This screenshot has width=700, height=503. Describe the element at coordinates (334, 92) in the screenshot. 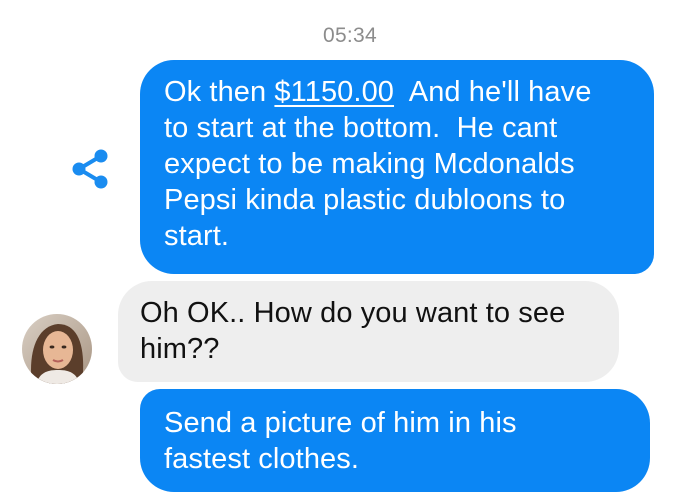

I see `amount-link: $1150.00` at that location.